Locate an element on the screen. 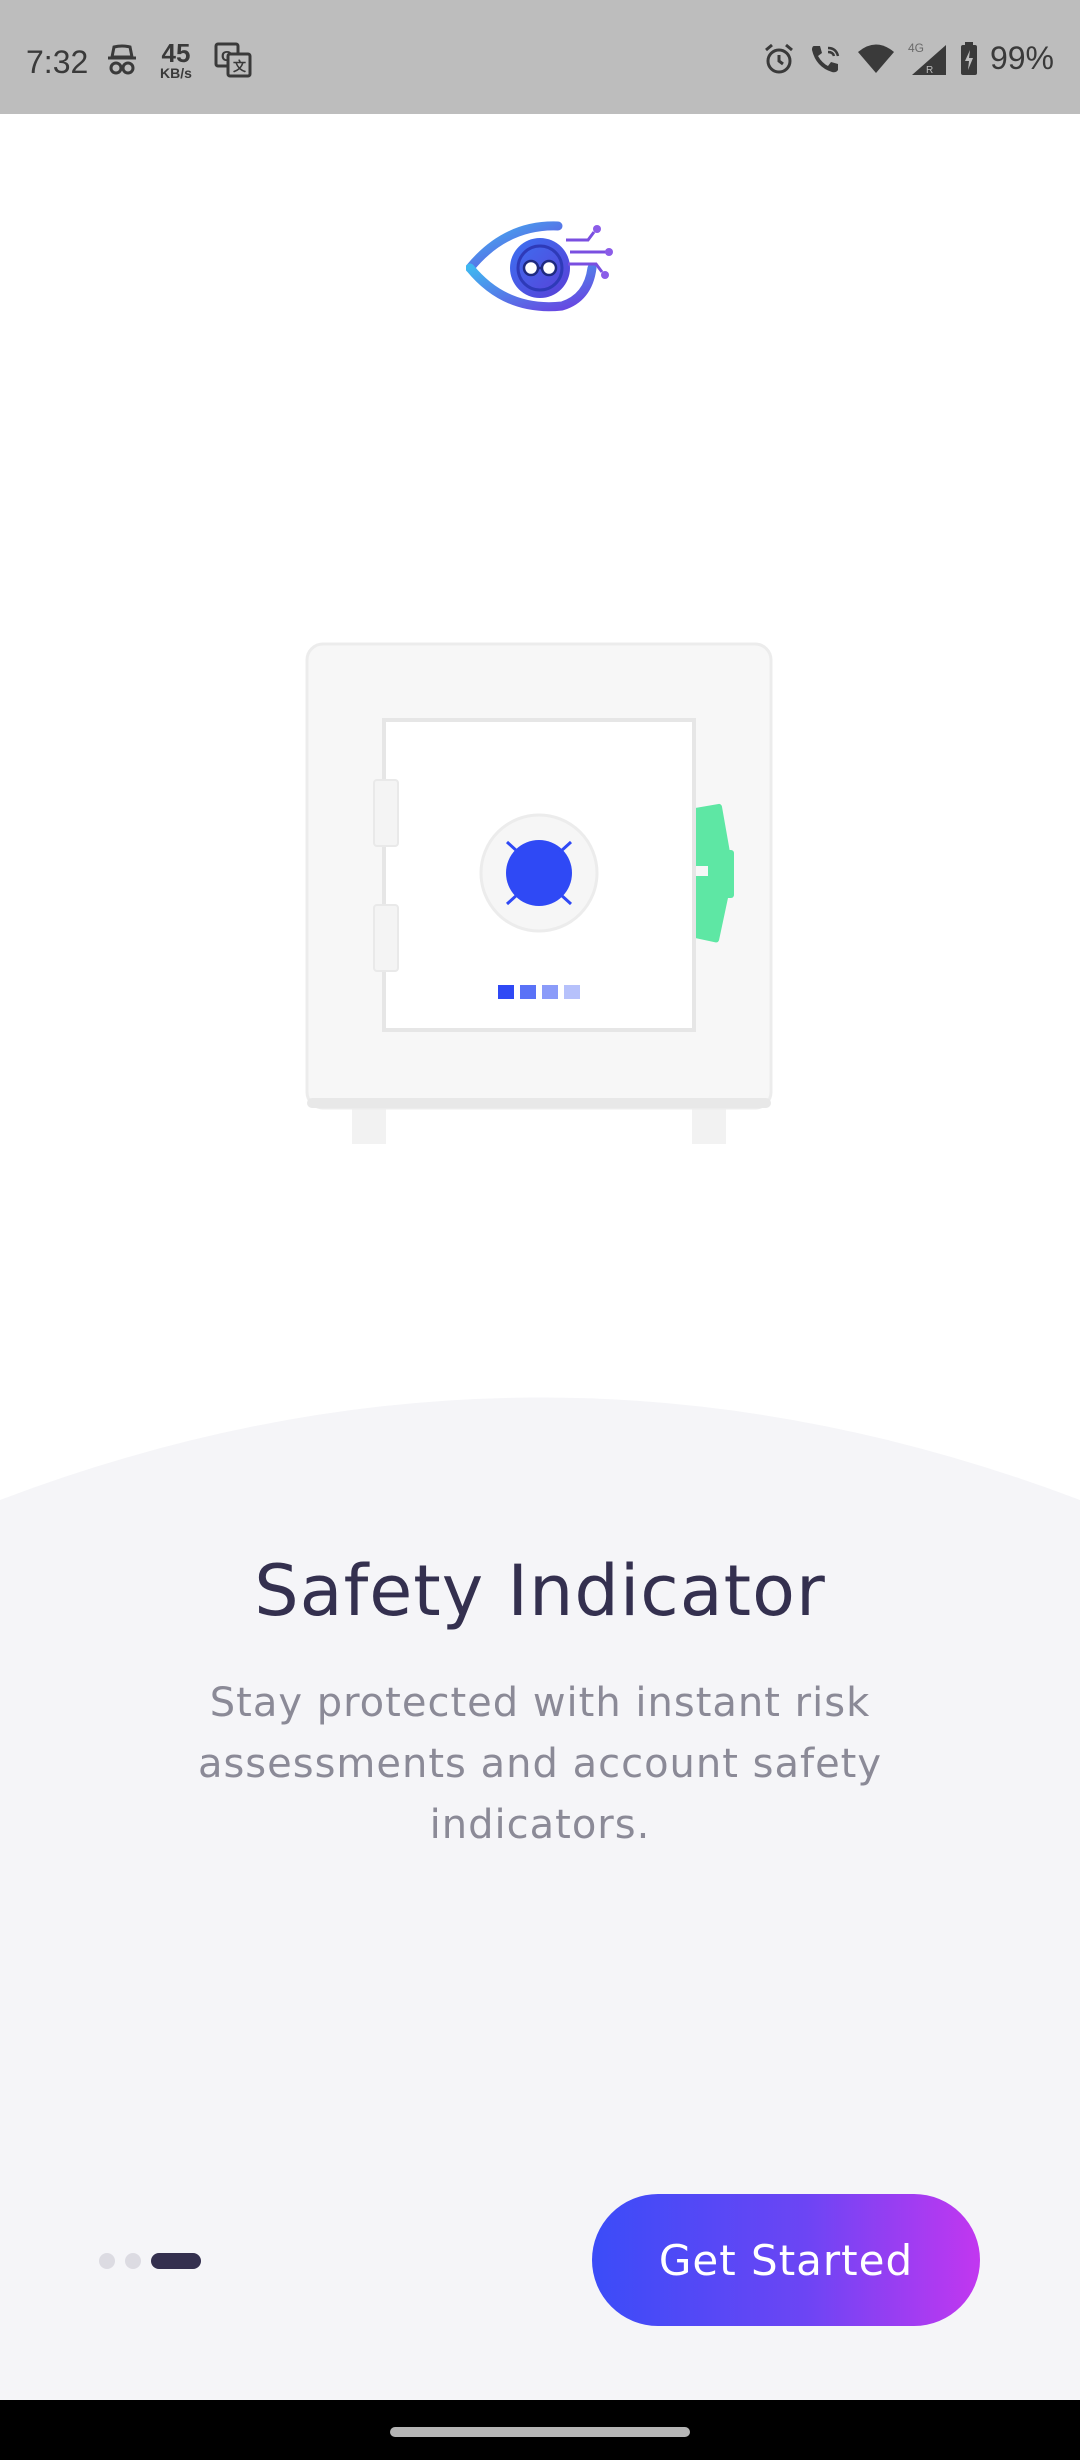 The image size is (1080, 2460). status-left-icons: 45 KB/s G 文 is located at coordinates (179, 60).